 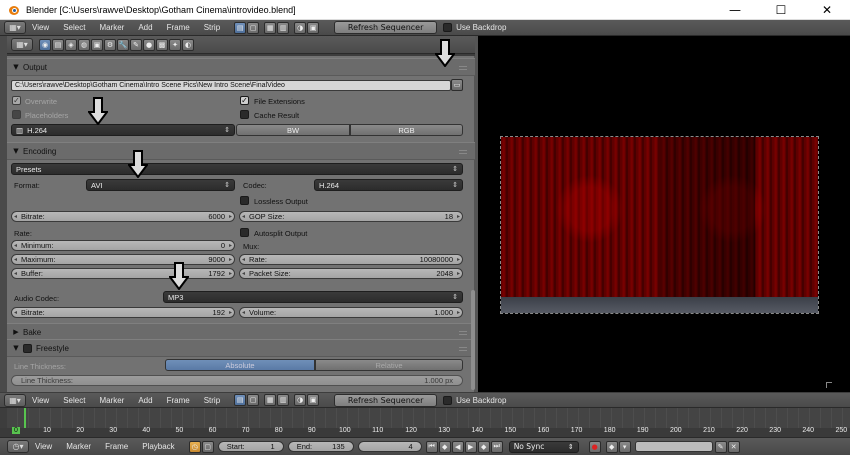 What do you see at coordinates (720, 446) in the screenshot?
I see `insert-keyframe-icon: ✎` at bounding box center [720, 446].